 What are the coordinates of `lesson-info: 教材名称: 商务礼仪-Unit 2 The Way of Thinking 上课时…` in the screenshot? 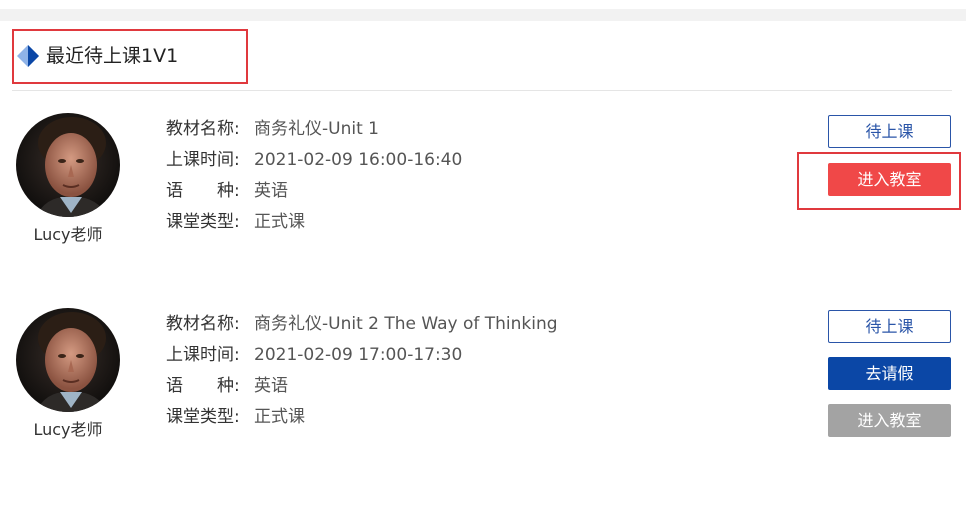 It's located at (362, 374).